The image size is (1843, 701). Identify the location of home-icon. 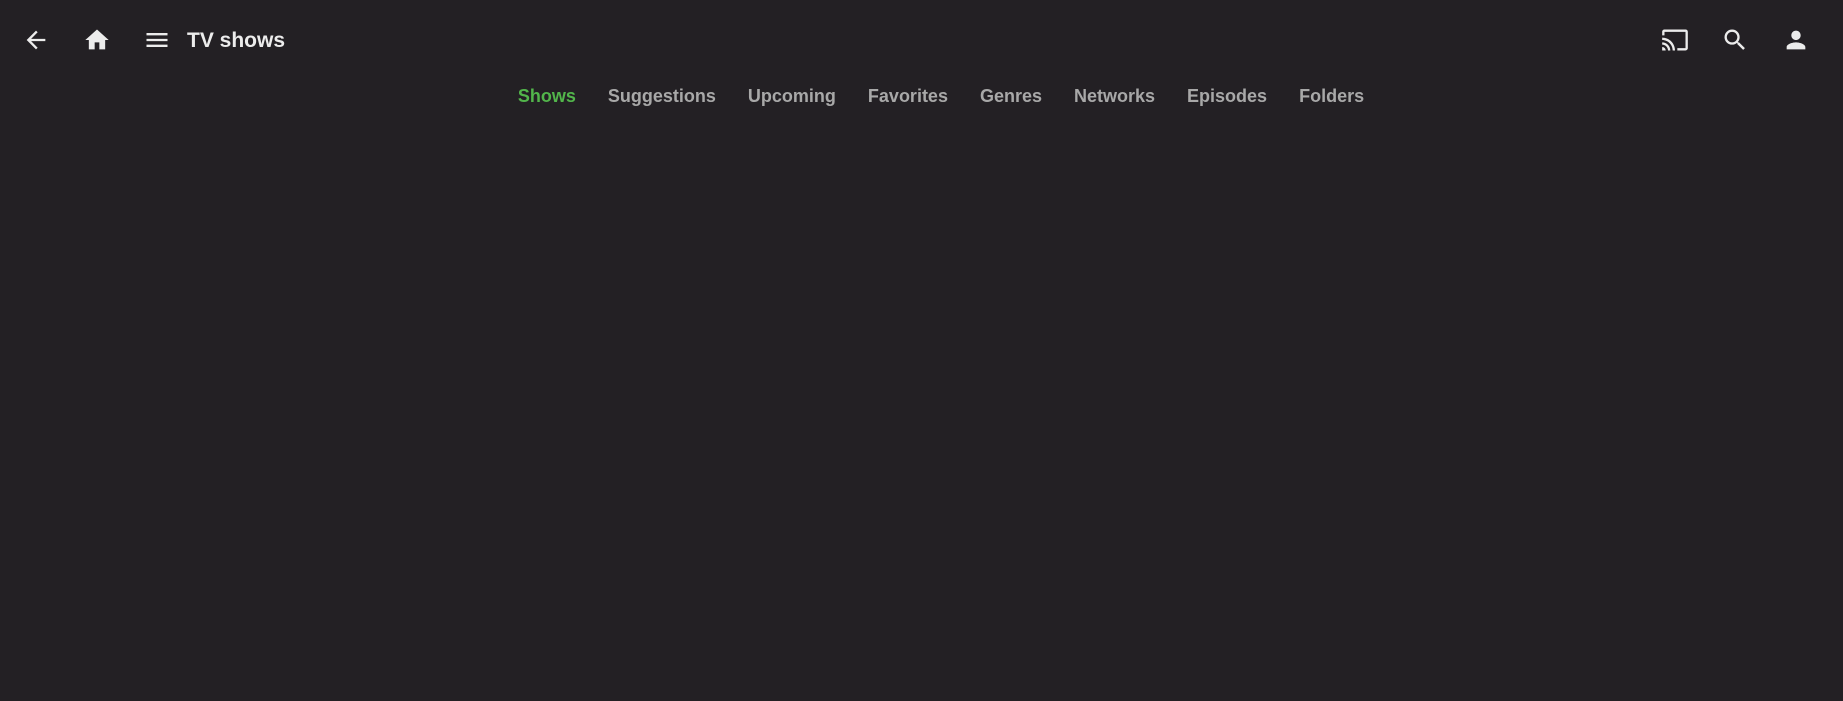
(97, 39).